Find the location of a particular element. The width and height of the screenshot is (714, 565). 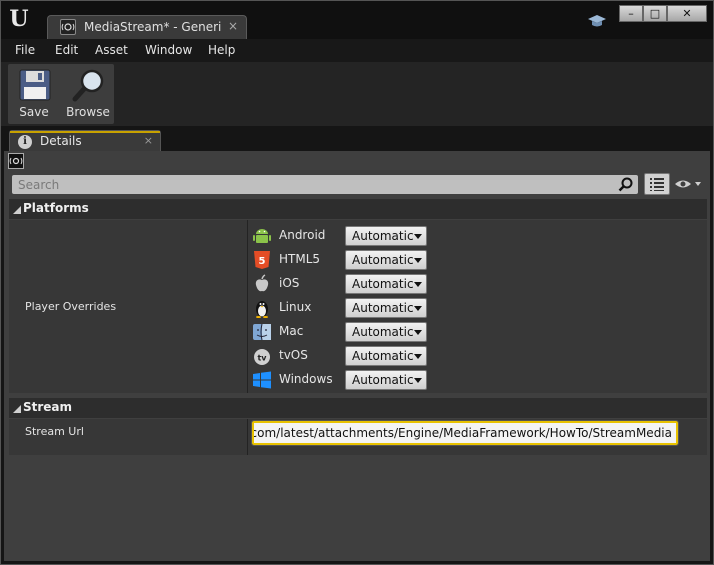

ios-override-dropdown: Automatic is located at coordinates (386, 284).